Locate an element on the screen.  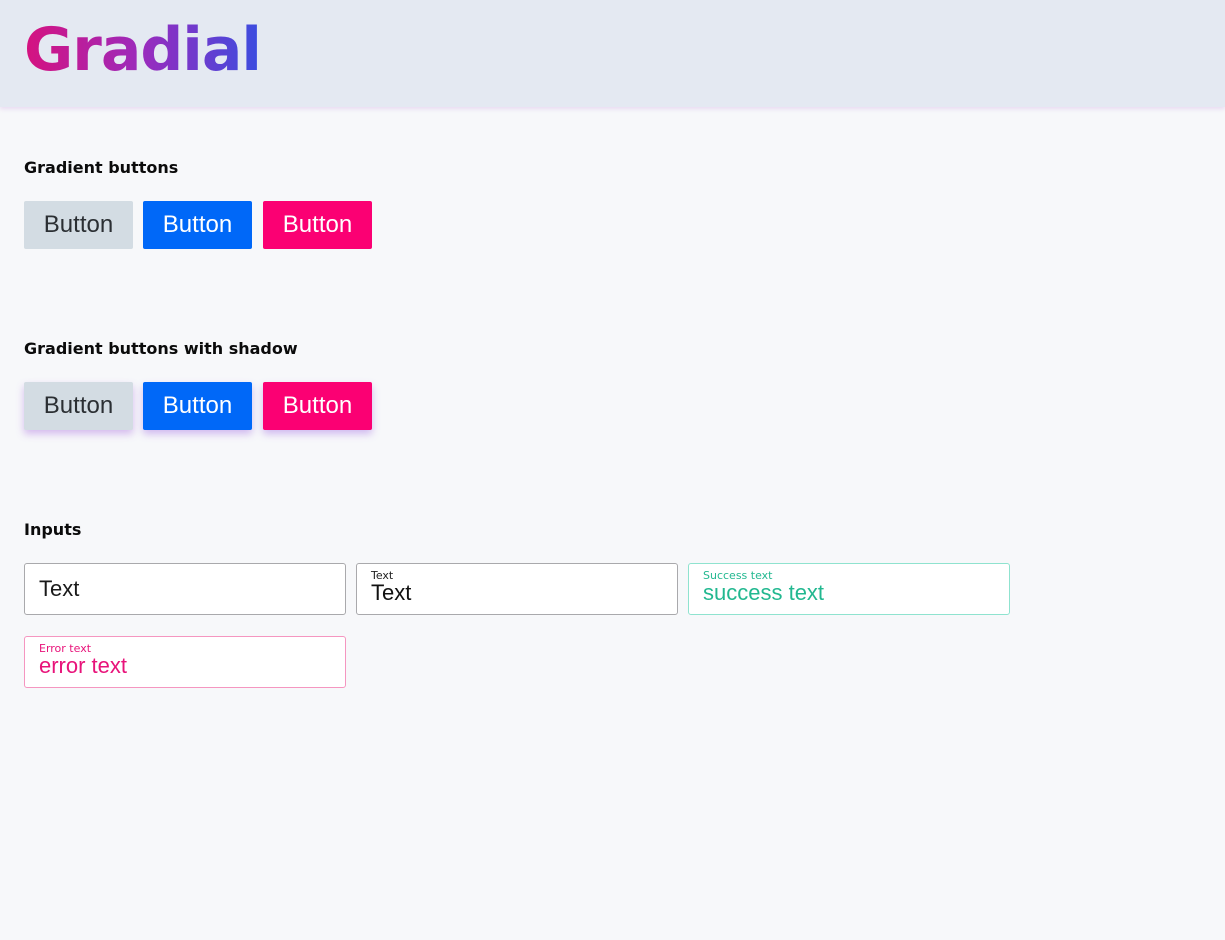
shadow-default-button: Button is located at coordinates (78, 406).